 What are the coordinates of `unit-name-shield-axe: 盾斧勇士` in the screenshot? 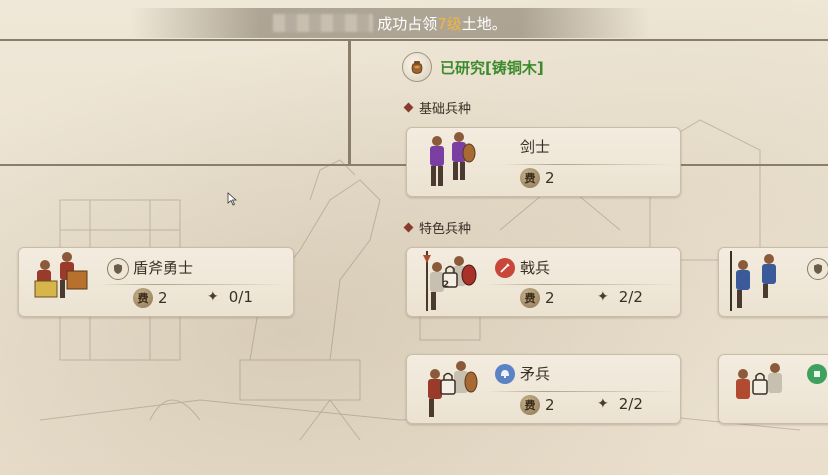 It's located at (163, 268).